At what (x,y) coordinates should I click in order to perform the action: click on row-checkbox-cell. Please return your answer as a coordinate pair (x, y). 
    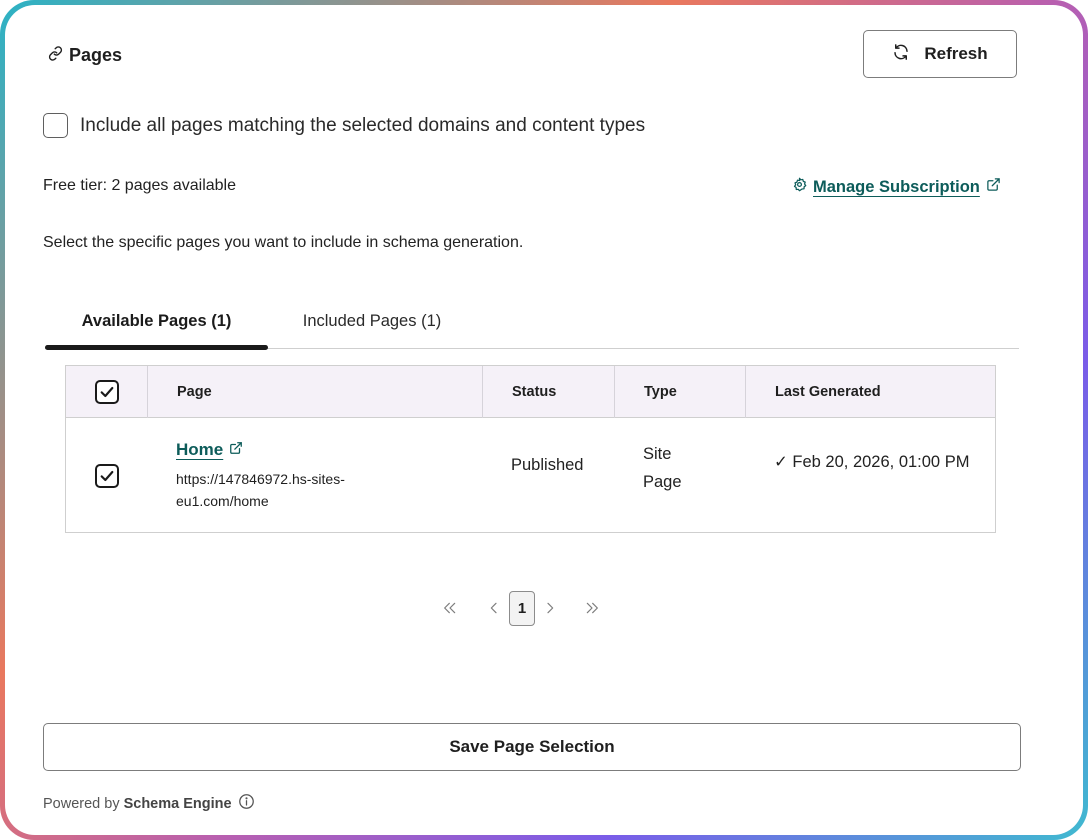
    Looking at the image, I should click on (107, 475).